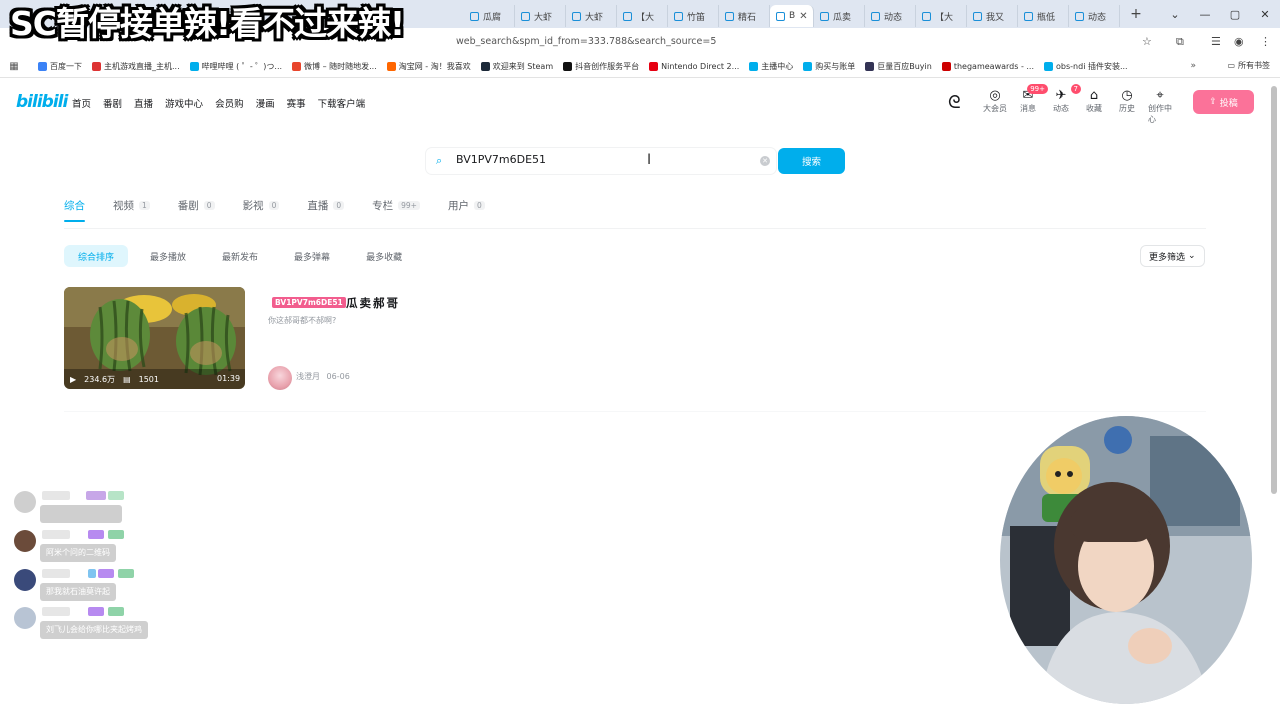 The width and height of the screenshot is (1280, 720). What do you see at coordinates (265, 103) in the screenshot?
I see `nav-item: 漫画` at bounding box center [265, 103].